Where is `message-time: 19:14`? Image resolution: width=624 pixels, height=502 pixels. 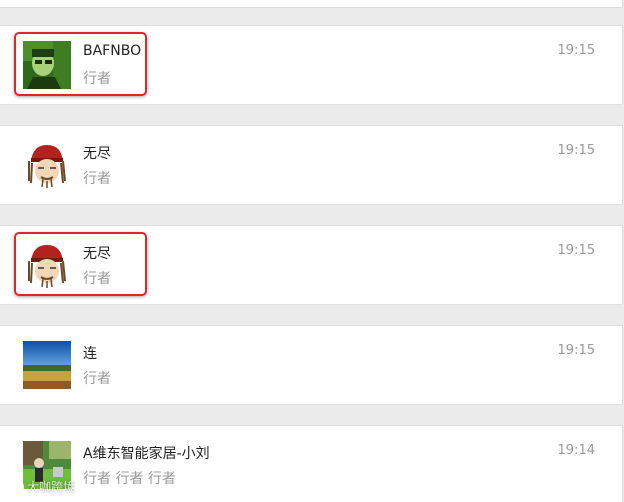 message-time: 19:14 is located at coordinates (576, 450).